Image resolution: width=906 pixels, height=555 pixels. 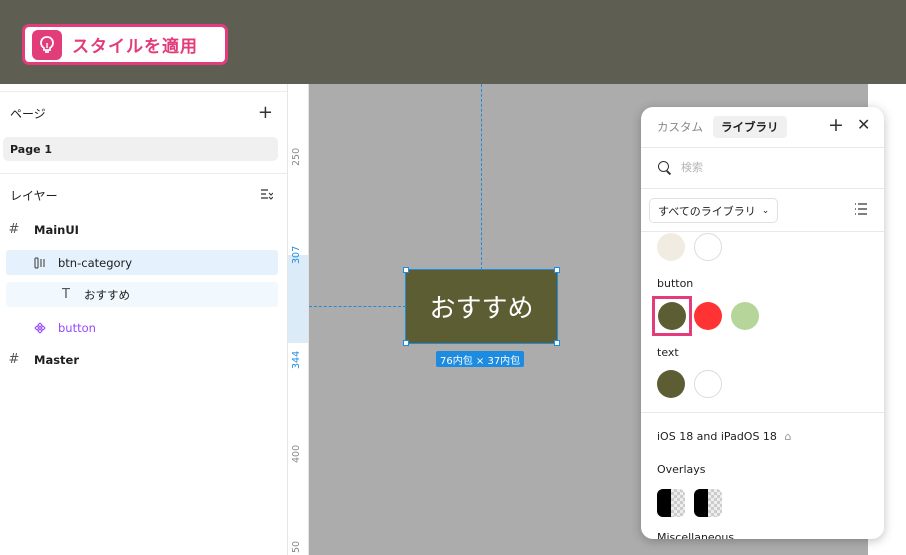 What do you see at coordinates (28, 114) in the screenshot?
I see `pages-title: ページ` at bounding box center [28, 114].